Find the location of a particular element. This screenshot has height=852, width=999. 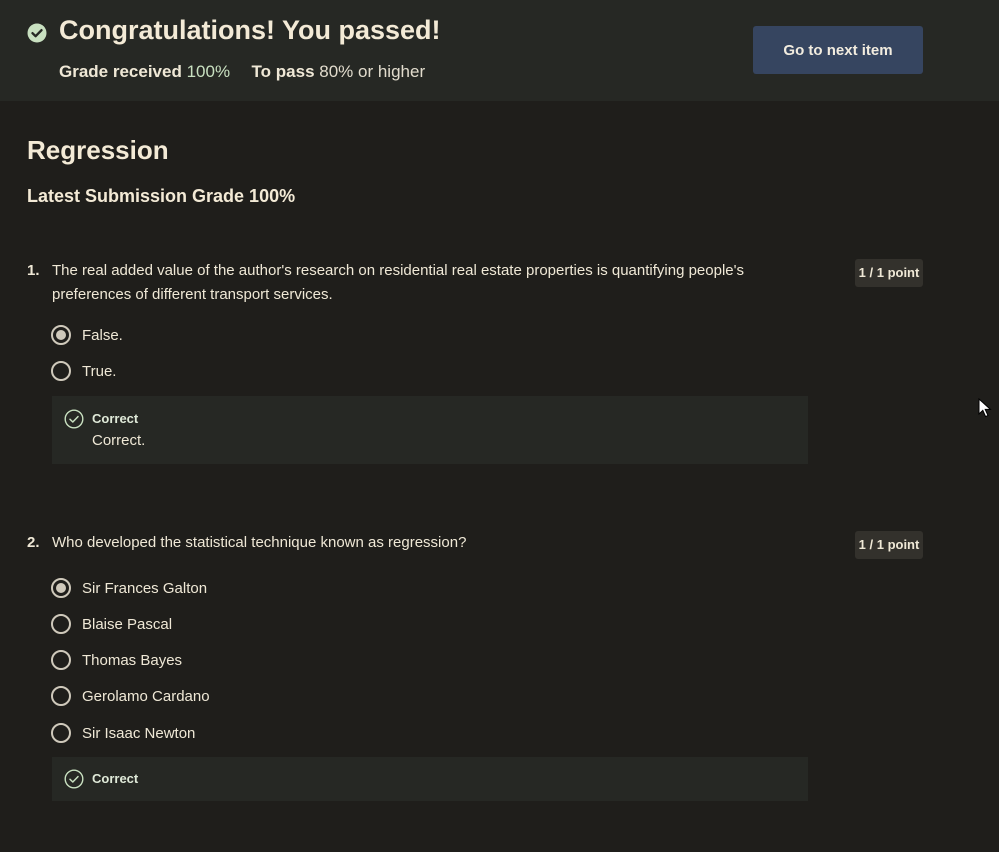

answer-option-label: Thomas Bayes is located at coordinates (132, 660).